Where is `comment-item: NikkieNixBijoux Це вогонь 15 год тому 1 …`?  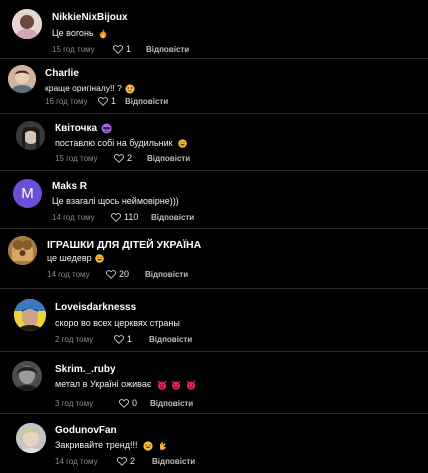
comment-item: NikkieNixBijoux Це вогонь 15 год тому 1 … is located at coordinates (214, 29).